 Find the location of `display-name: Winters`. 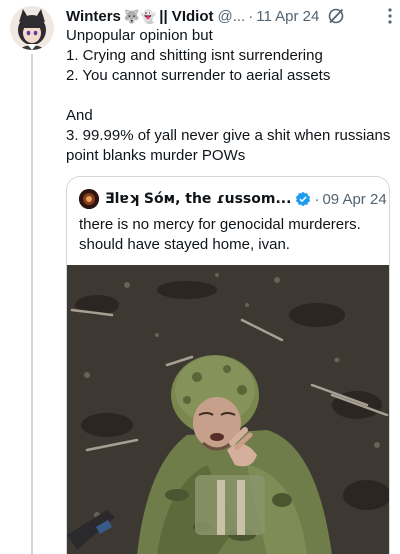

display-name: Winters is located at coordinates (93, 16).